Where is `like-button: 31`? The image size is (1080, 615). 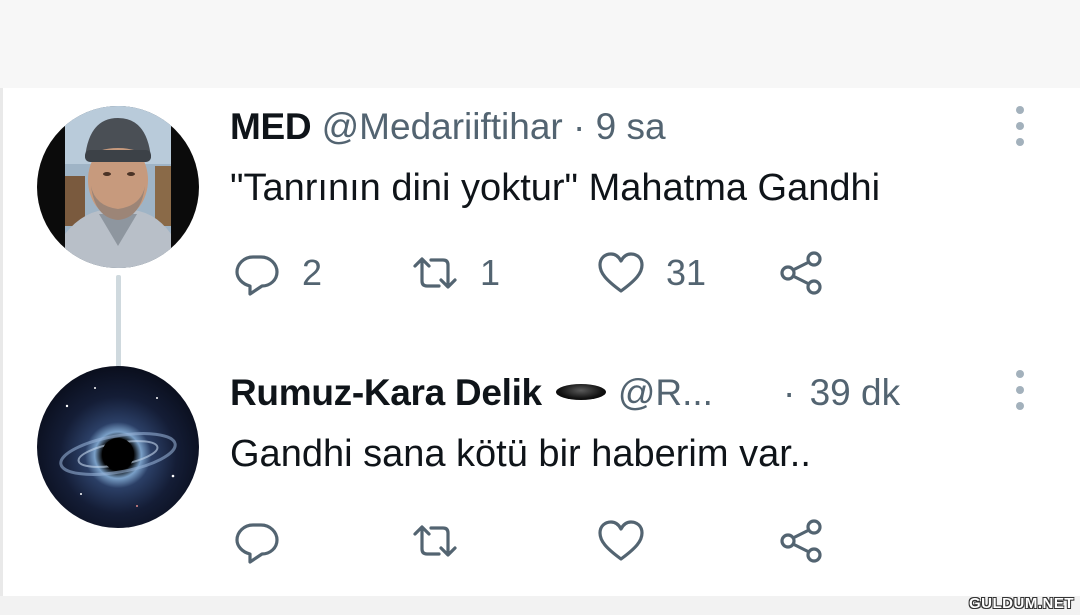 like-button: 31 is located at coordinates (651, 273).